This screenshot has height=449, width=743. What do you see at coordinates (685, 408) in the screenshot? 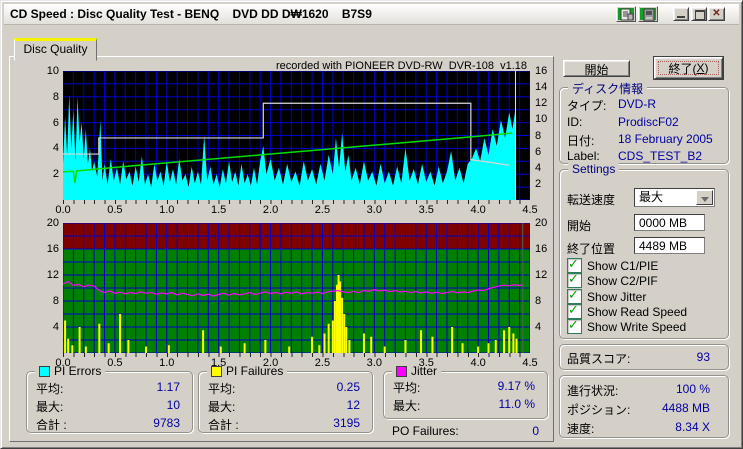
I see `position-value: 4488 MB` at bounding box center [685, 408].